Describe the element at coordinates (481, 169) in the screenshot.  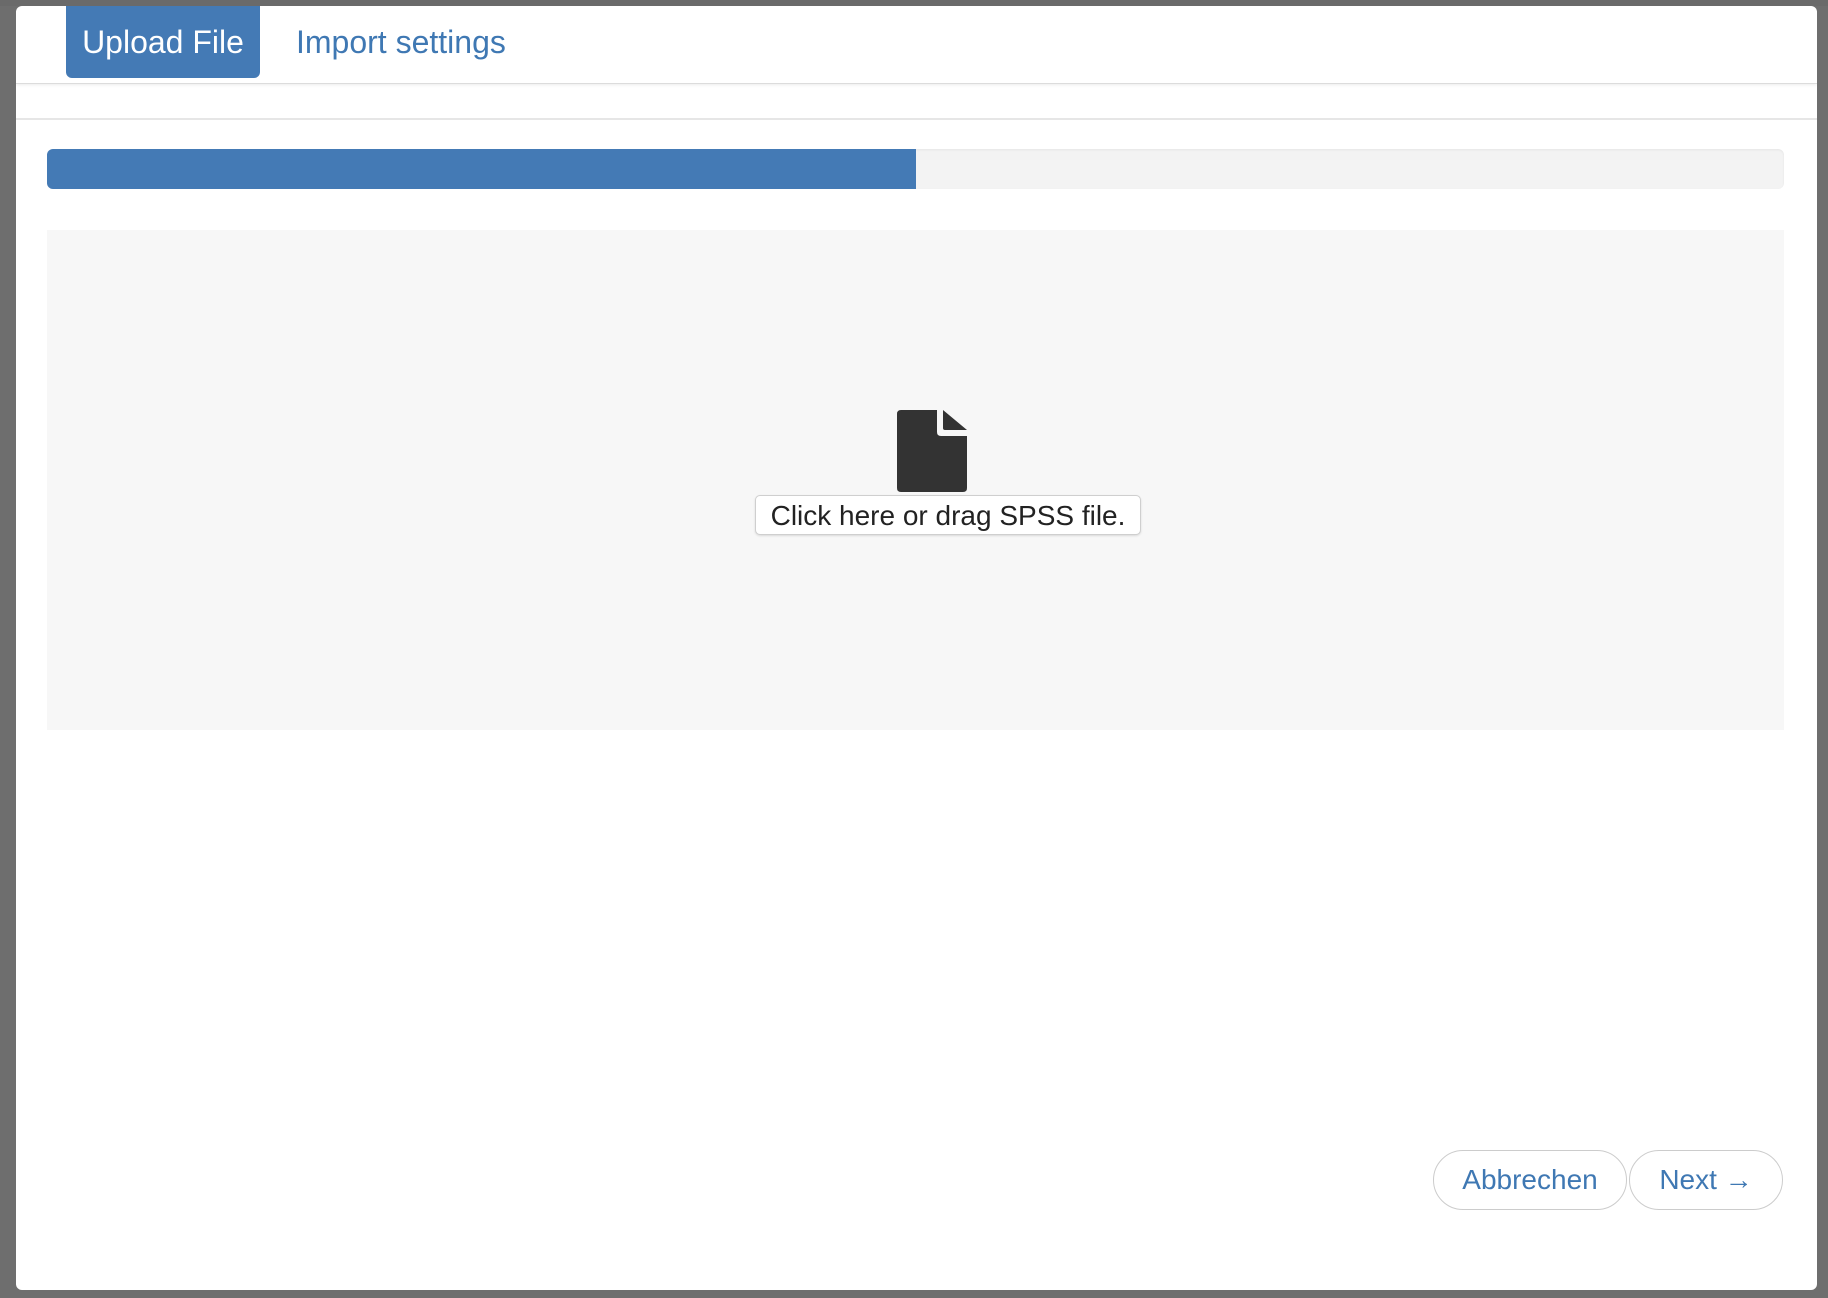
I see `progress-fill` at that location.